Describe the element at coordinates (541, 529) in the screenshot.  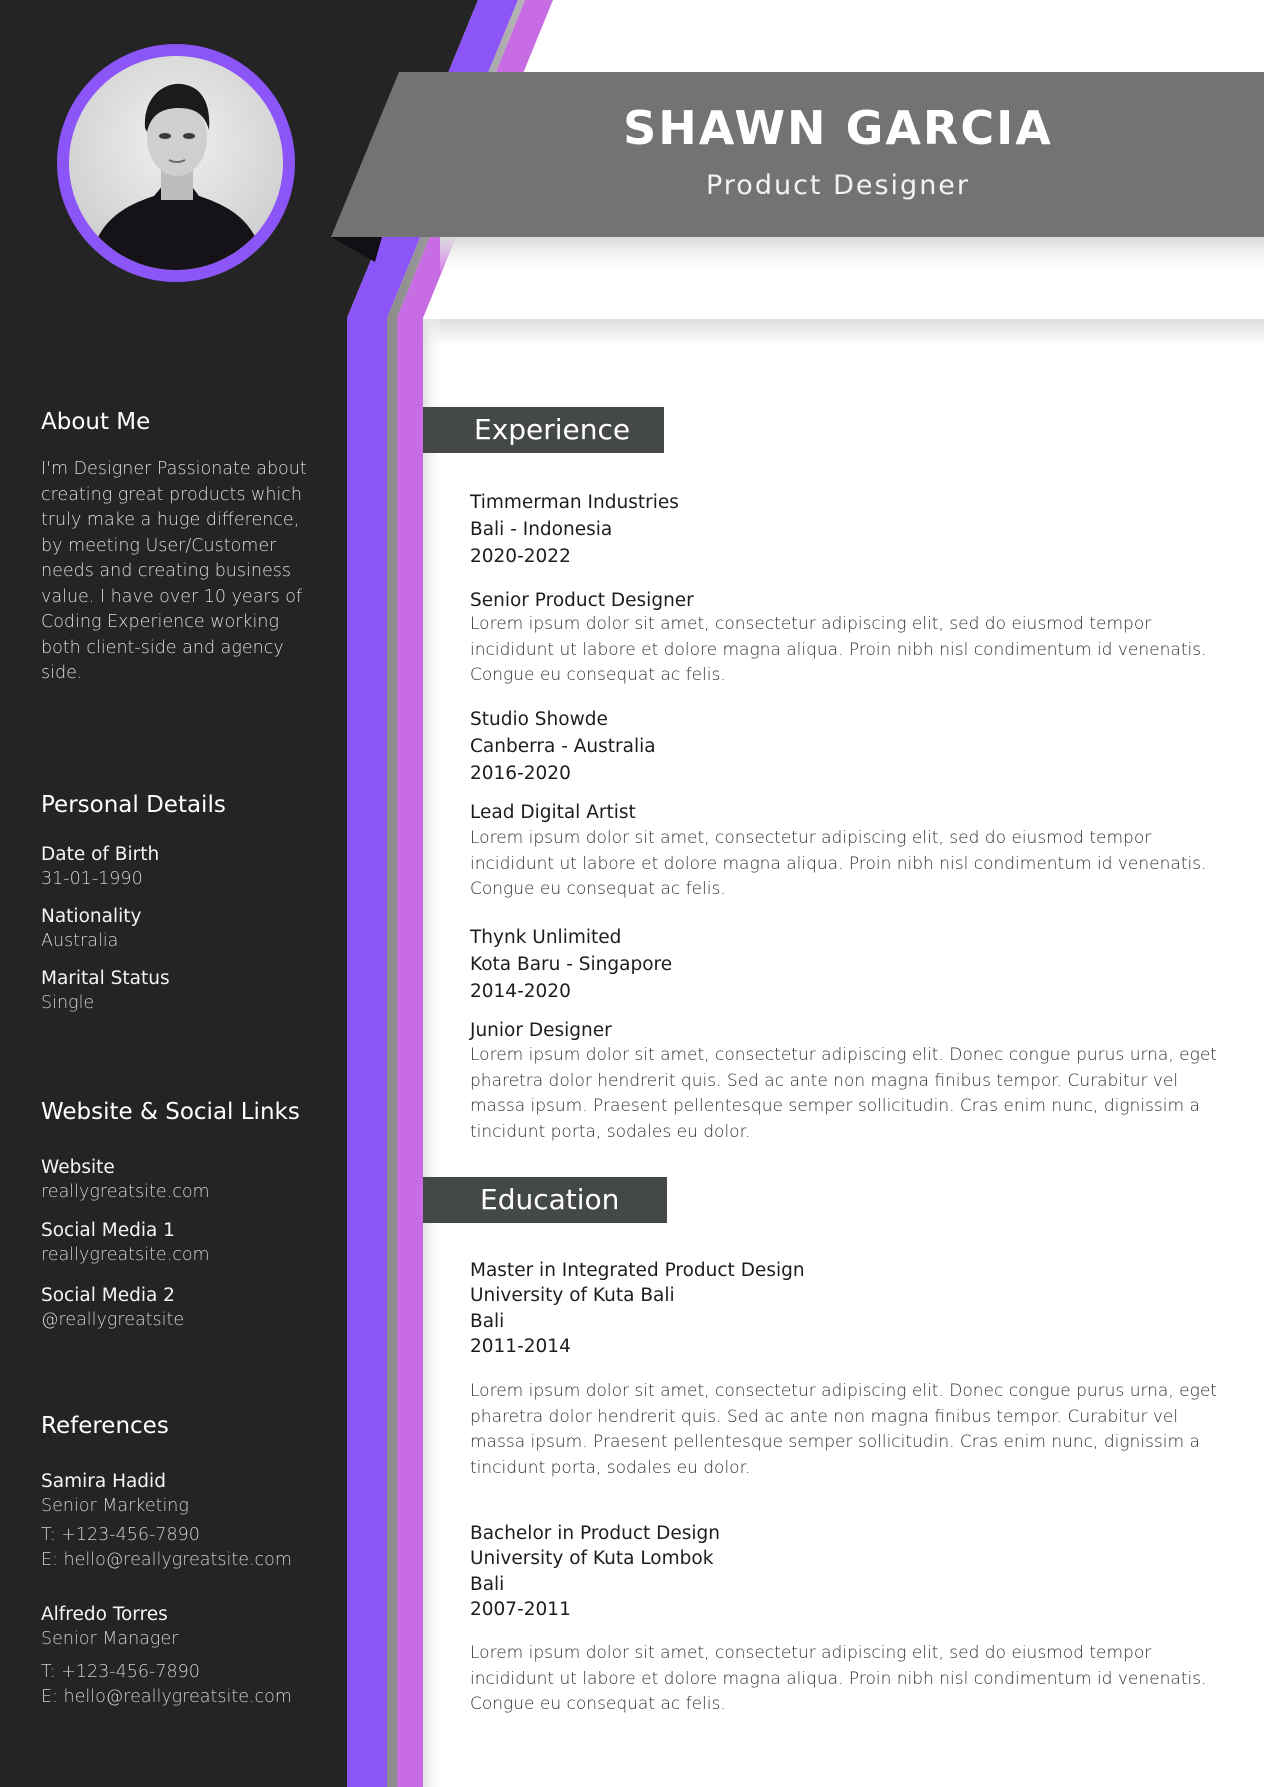
I see `experience-location: Bali - Indonesia` at that location.